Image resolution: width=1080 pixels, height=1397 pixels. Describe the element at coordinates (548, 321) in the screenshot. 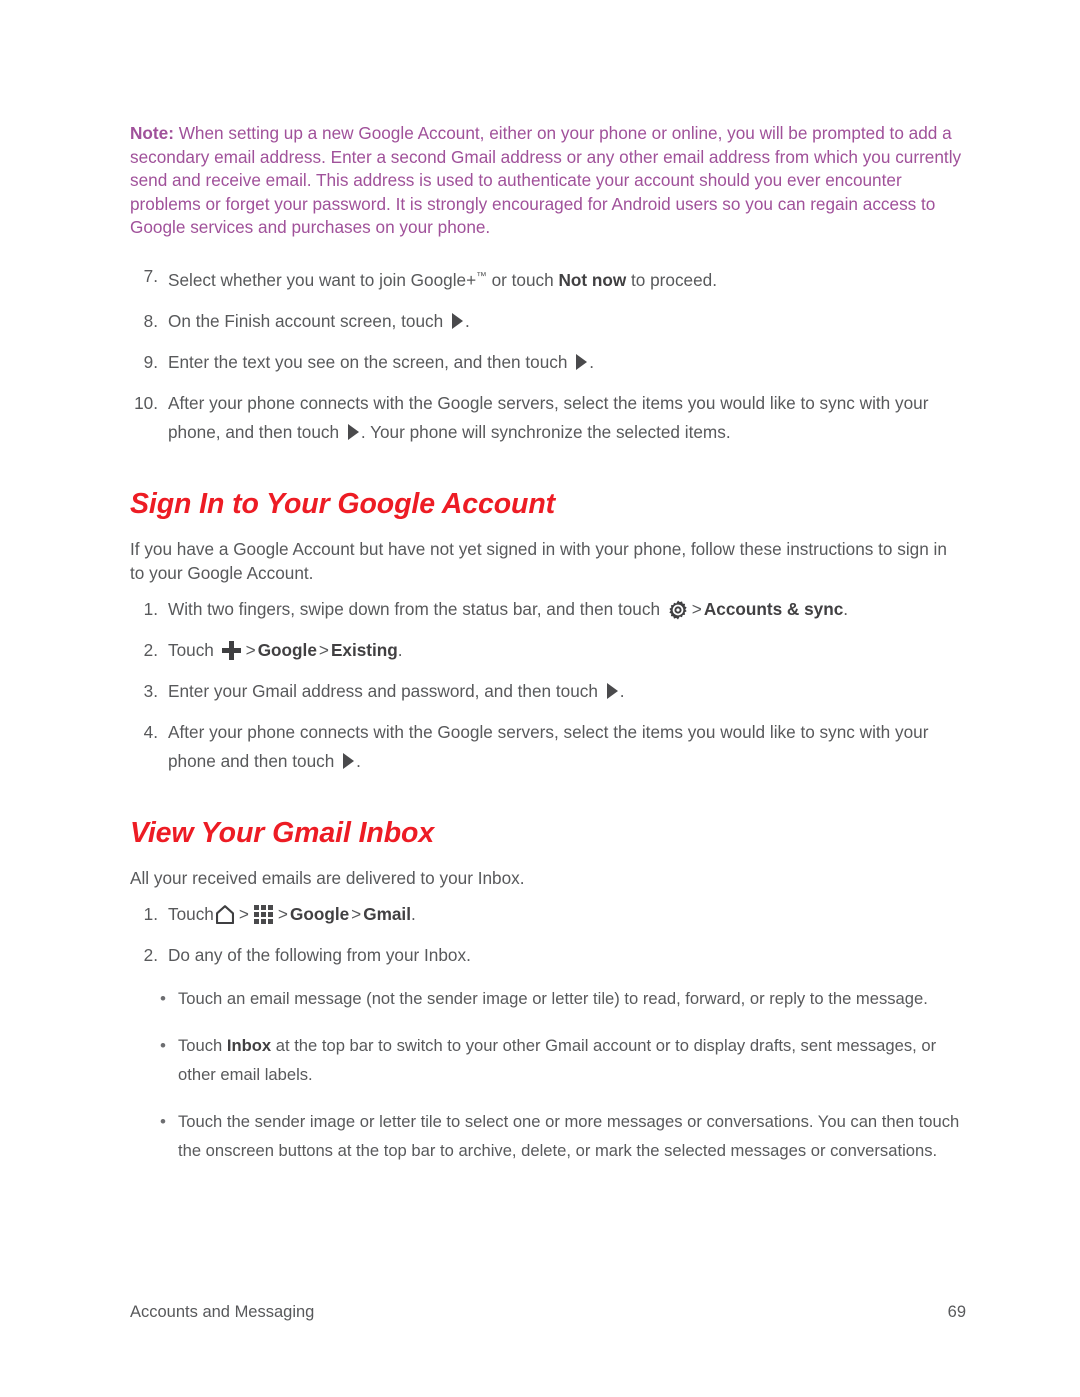

I see `list-item: 8. On the Finish account screen, touch .` at that location.